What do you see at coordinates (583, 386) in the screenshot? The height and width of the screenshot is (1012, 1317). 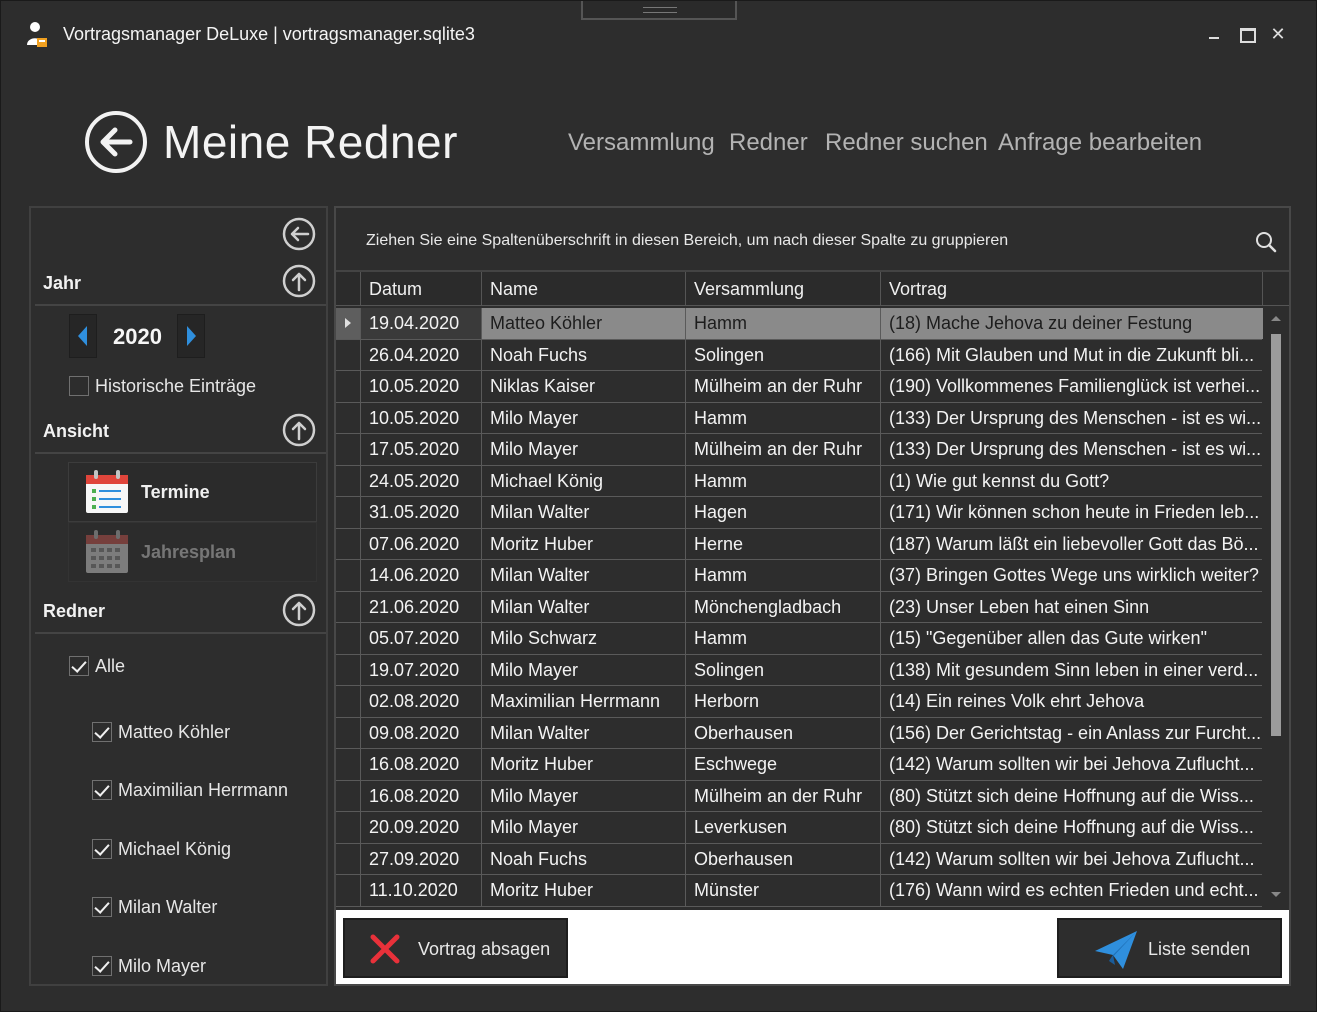 I see `cell-name: Niklas Kaiser` at bounding box center [583, 386].